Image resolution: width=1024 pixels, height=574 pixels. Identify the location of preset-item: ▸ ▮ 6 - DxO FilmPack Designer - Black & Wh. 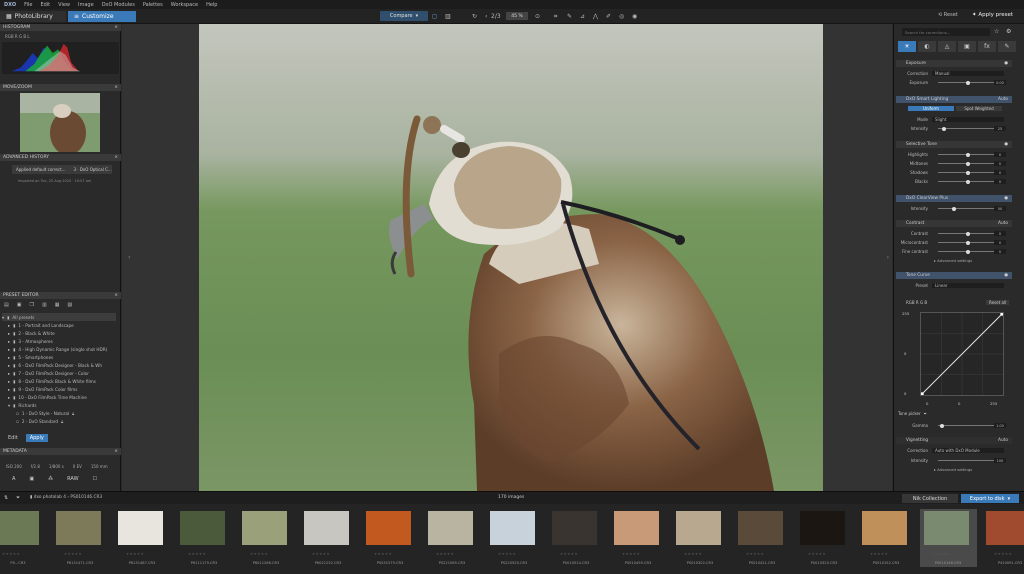
(59, 365).